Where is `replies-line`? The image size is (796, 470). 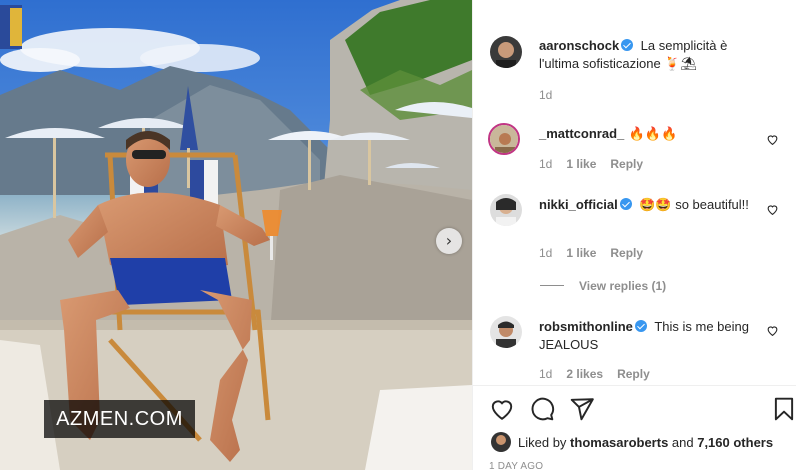 replies-line is located at coordinates (552, 285).